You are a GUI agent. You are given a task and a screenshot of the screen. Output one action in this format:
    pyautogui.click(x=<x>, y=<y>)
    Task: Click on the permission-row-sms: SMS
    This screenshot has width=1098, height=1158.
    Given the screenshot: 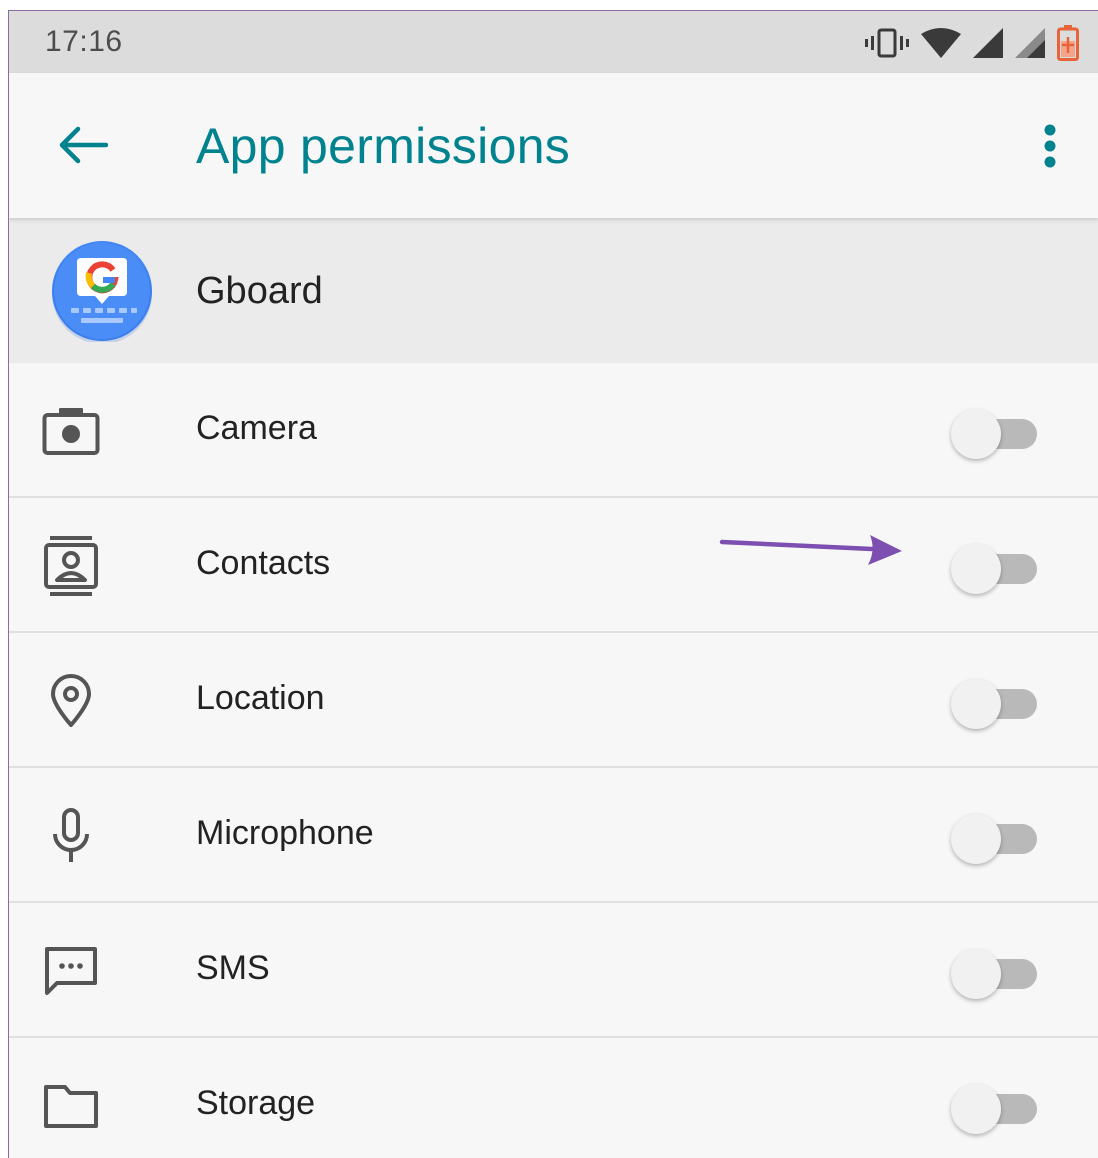 What is the action you would take?
    pyautogui.click(x=553, y=970)
    